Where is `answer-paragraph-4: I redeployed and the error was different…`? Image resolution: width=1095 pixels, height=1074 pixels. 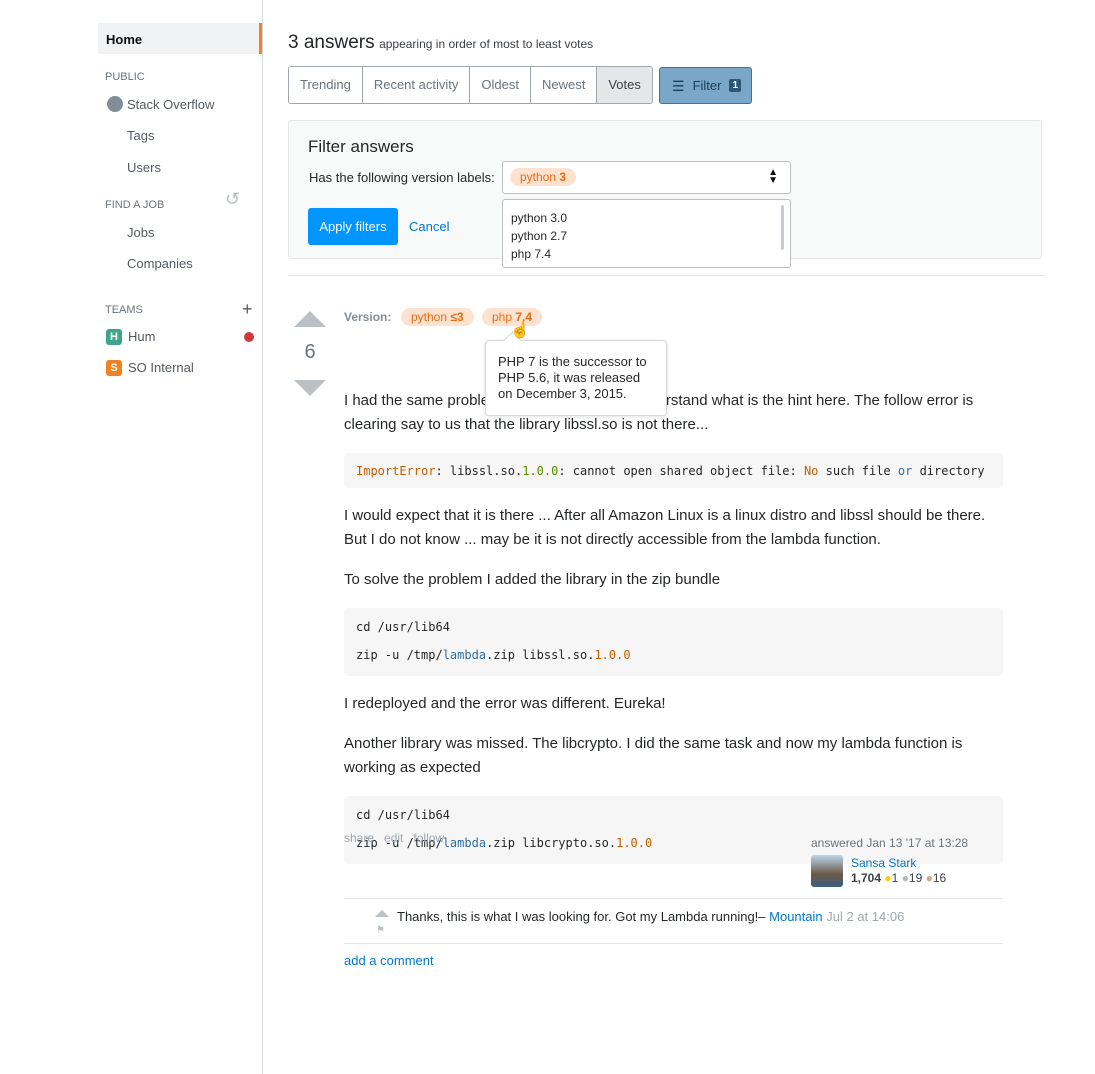 answer-paragraph-4: I redeployed and the error was different… is located at coordinates (505, 703).